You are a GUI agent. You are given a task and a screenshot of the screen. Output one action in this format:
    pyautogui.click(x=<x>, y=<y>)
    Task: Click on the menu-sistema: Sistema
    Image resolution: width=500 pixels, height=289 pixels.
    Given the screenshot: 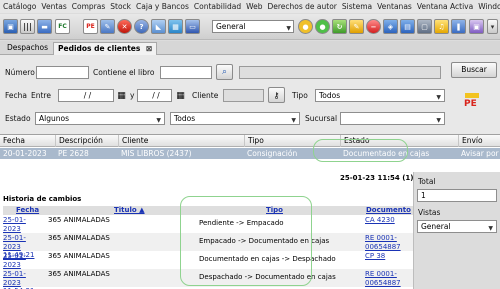 What is the action you would take?
    pyautogui.click(x=356, y=6)
    